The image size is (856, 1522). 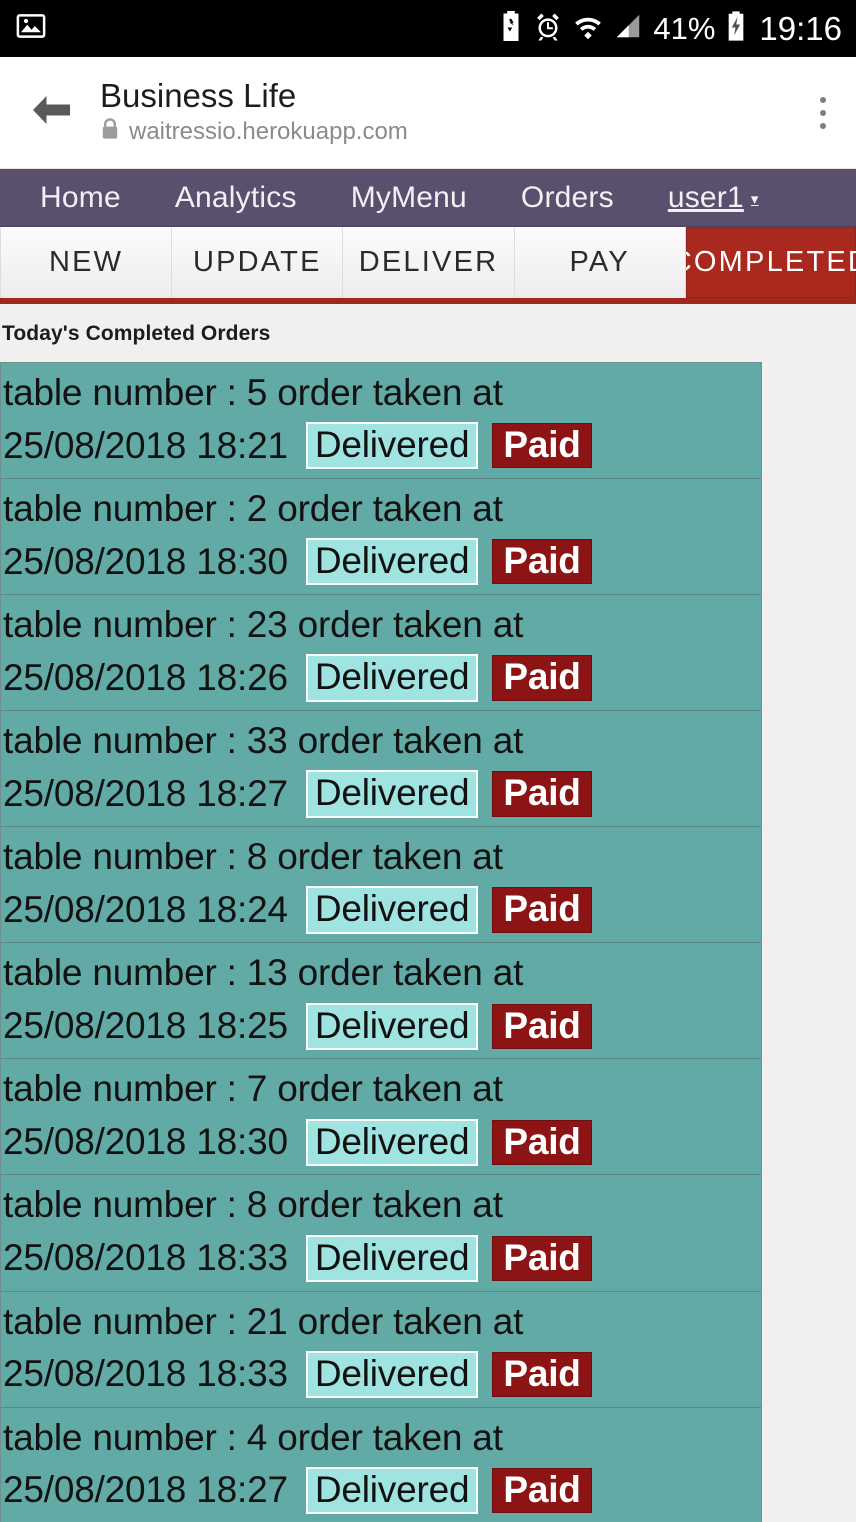 I want to click on order-description: table number : 4 order taken at, so click(x=253, y=1437).